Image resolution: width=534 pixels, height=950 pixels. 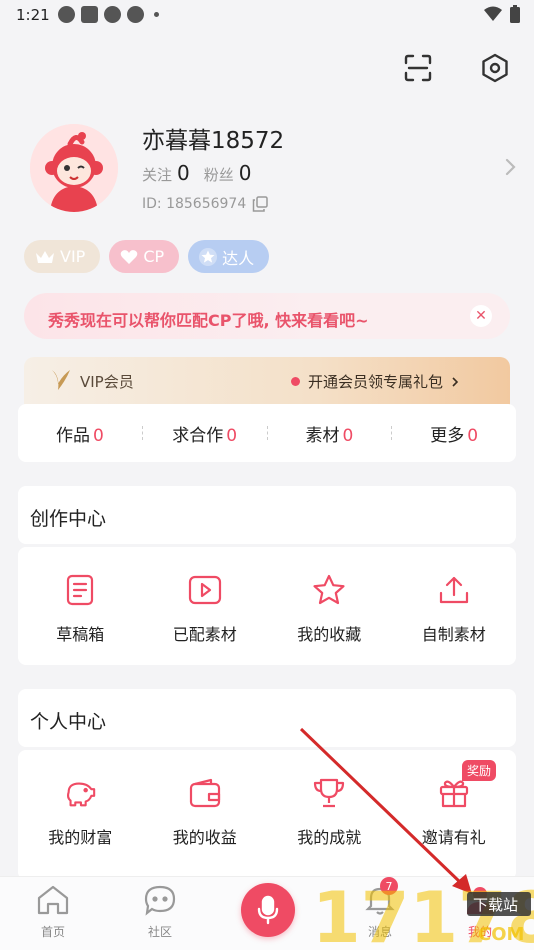 I want to click on status-time: 1:21, so click(x=33, y=15).